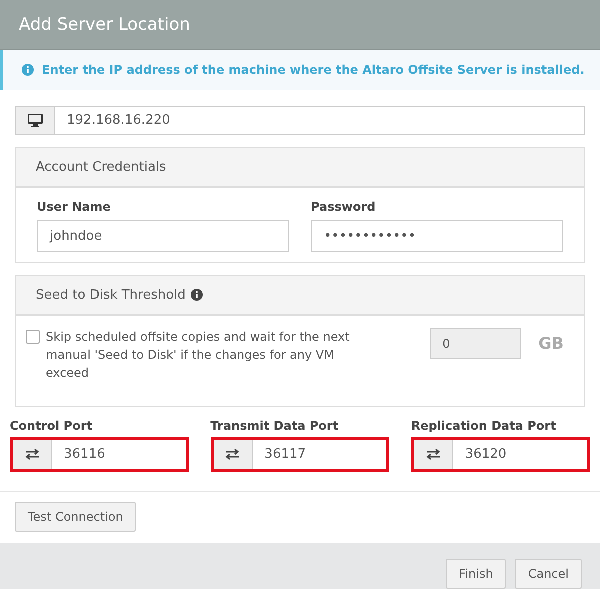 The image size is (600, 589). Describe the element at coordinates (437, 236) in the screenshot. I see `input-field: ••••••••••••` at that location.